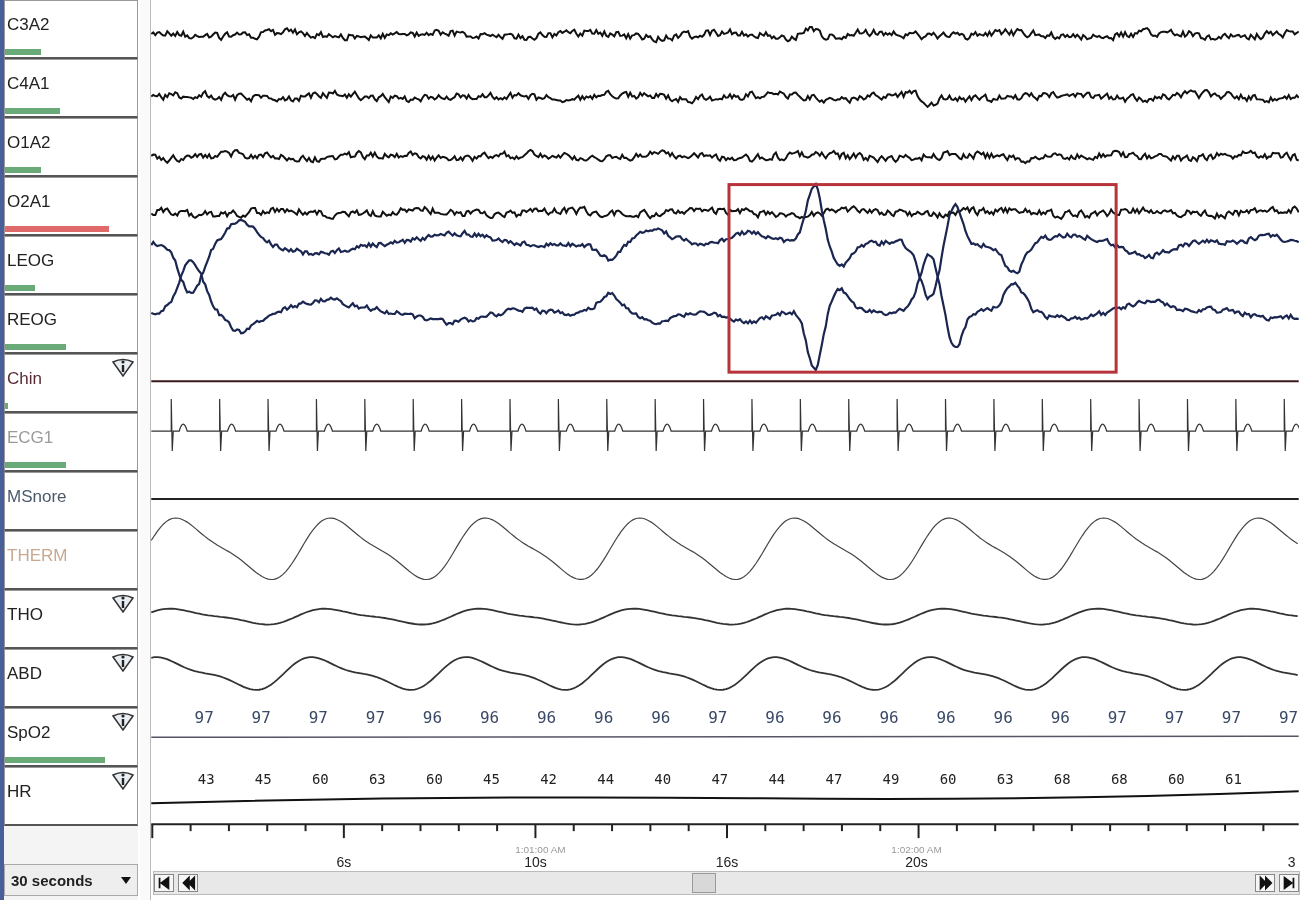 This screenshot has height=900, width=1300. I want to click on channel-label: REOG, so click(71, 324).